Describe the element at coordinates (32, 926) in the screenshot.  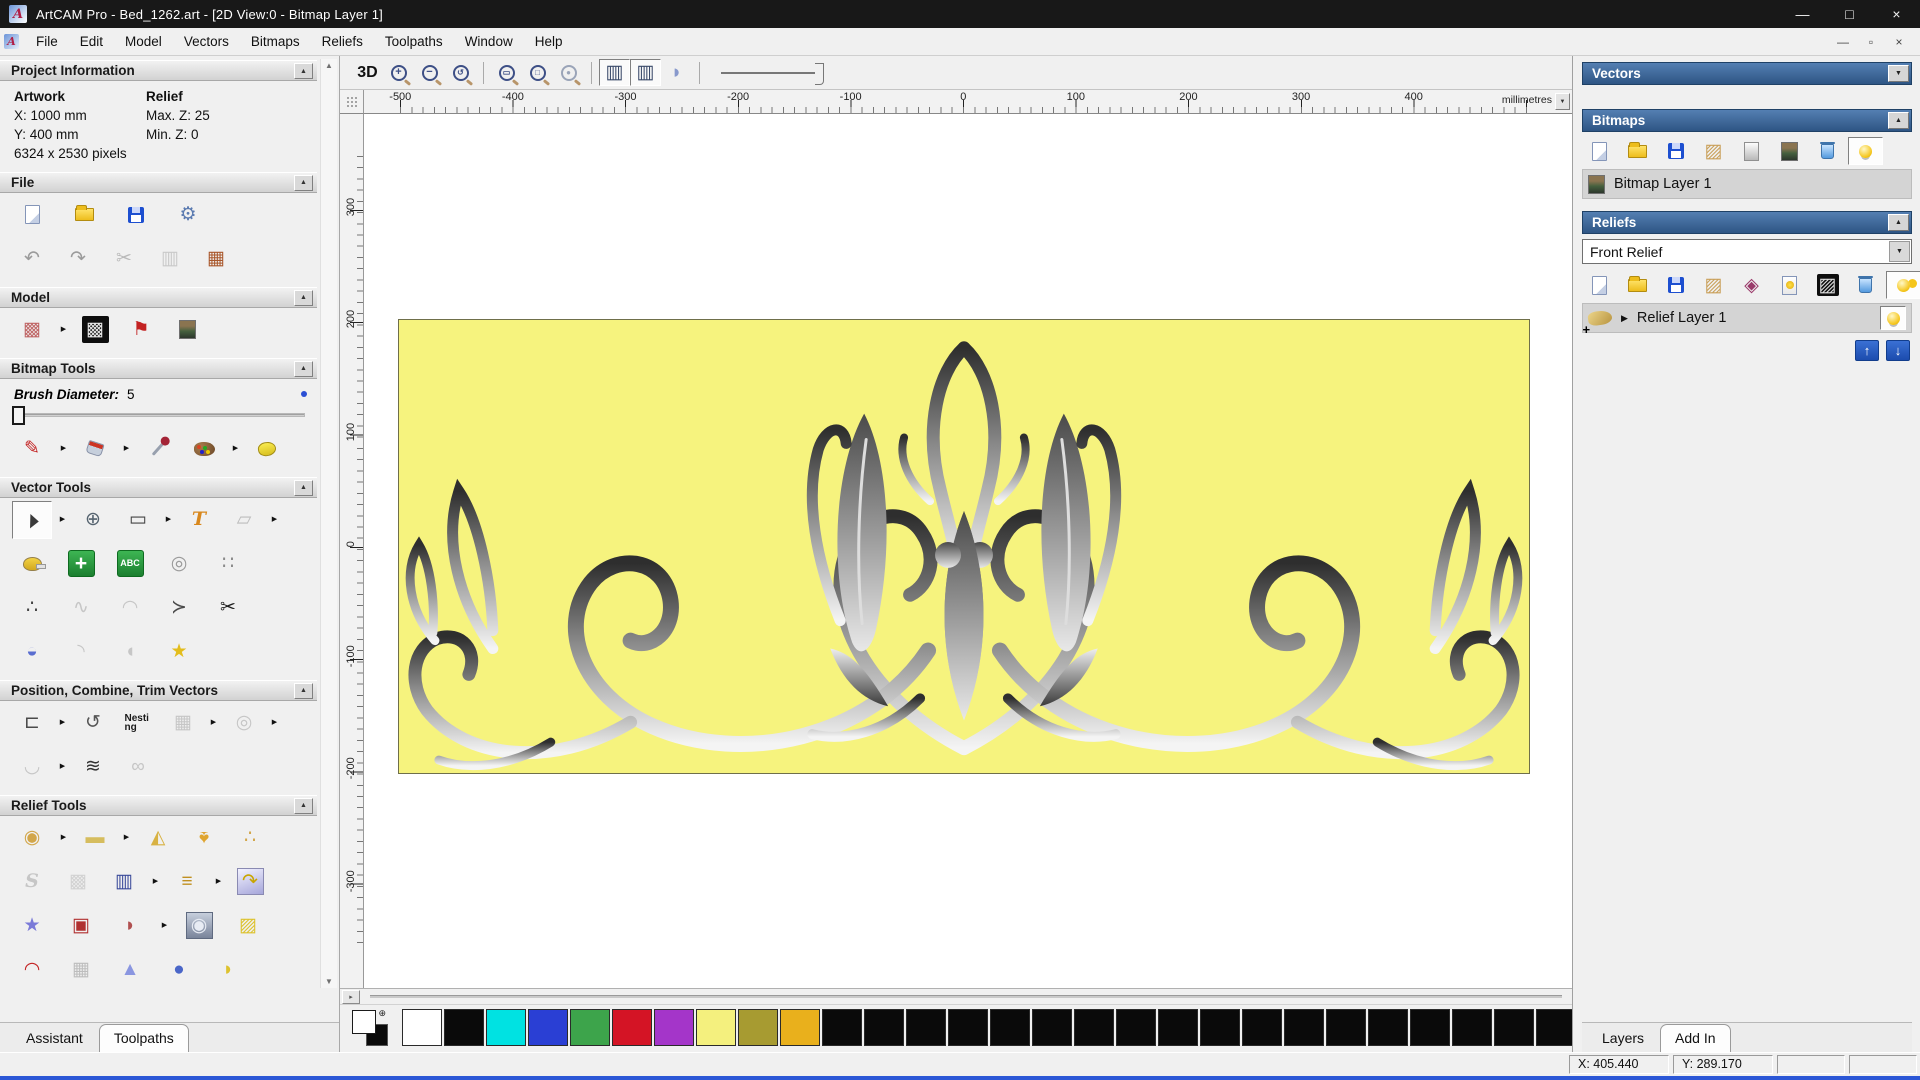
I see `star-relief-icon: ★` at that location.